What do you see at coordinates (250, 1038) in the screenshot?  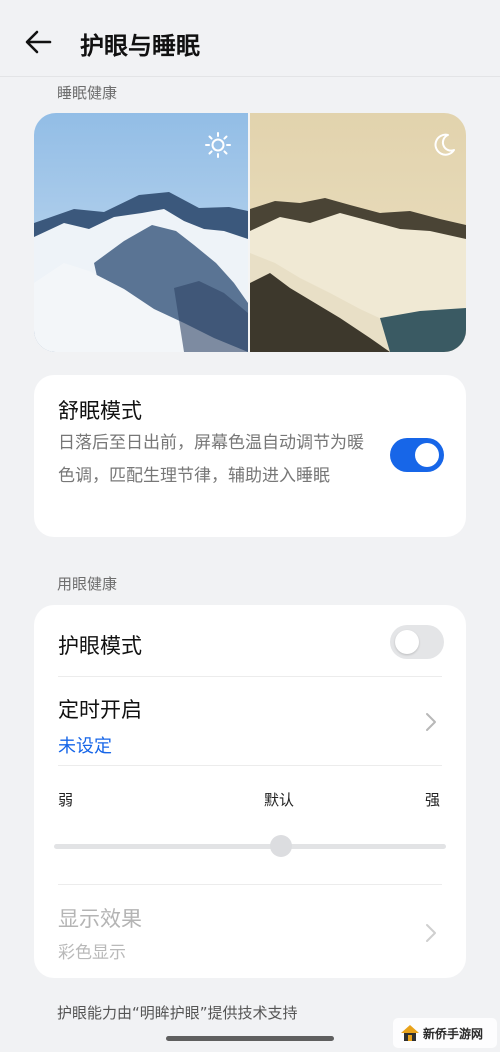 I see `home-indicator` at bounding box center [250, 1038].